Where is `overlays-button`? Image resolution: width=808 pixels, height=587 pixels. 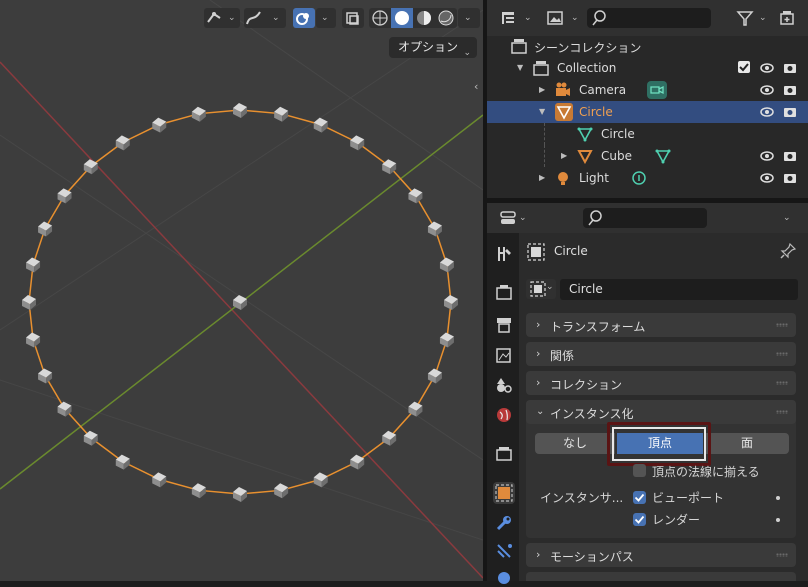
overlays-button is located at coordinates (304, 18).